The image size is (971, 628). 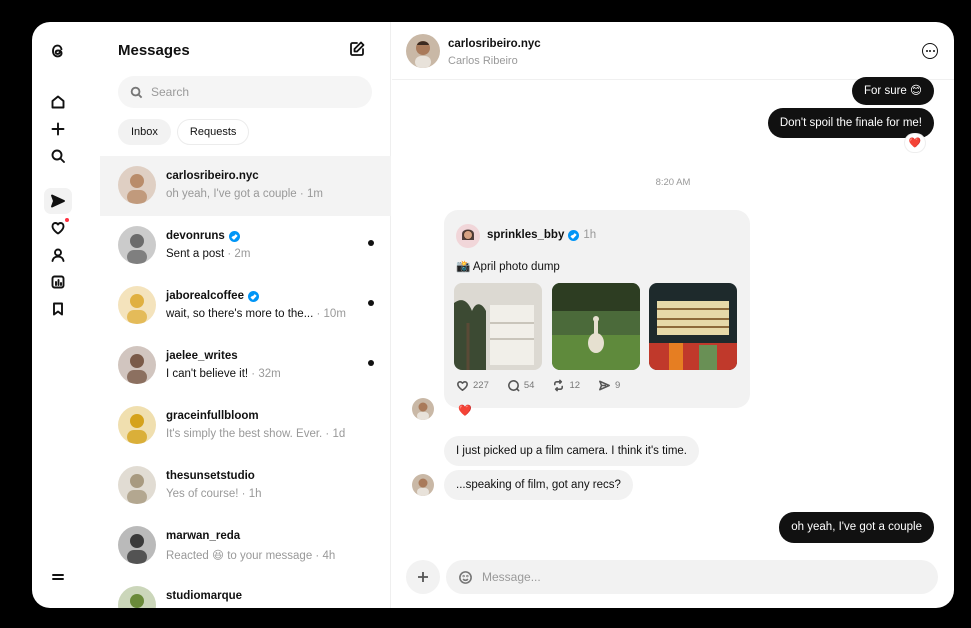 I want to click on preview-time: 2m, so click(x=242, y=254).